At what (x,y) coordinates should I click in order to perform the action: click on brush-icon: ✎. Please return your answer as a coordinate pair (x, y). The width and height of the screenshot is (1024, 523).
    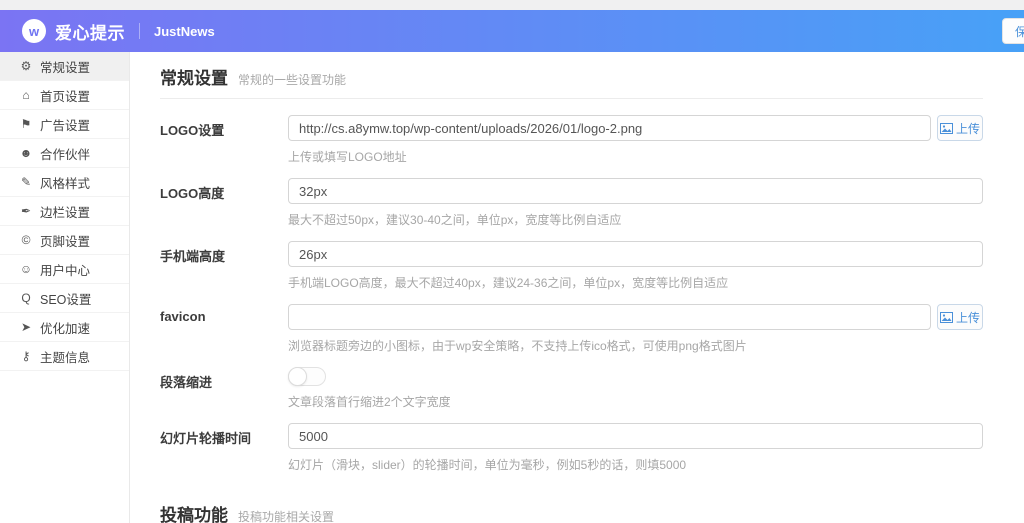
    Looking at the image, I should click on (26, 182).